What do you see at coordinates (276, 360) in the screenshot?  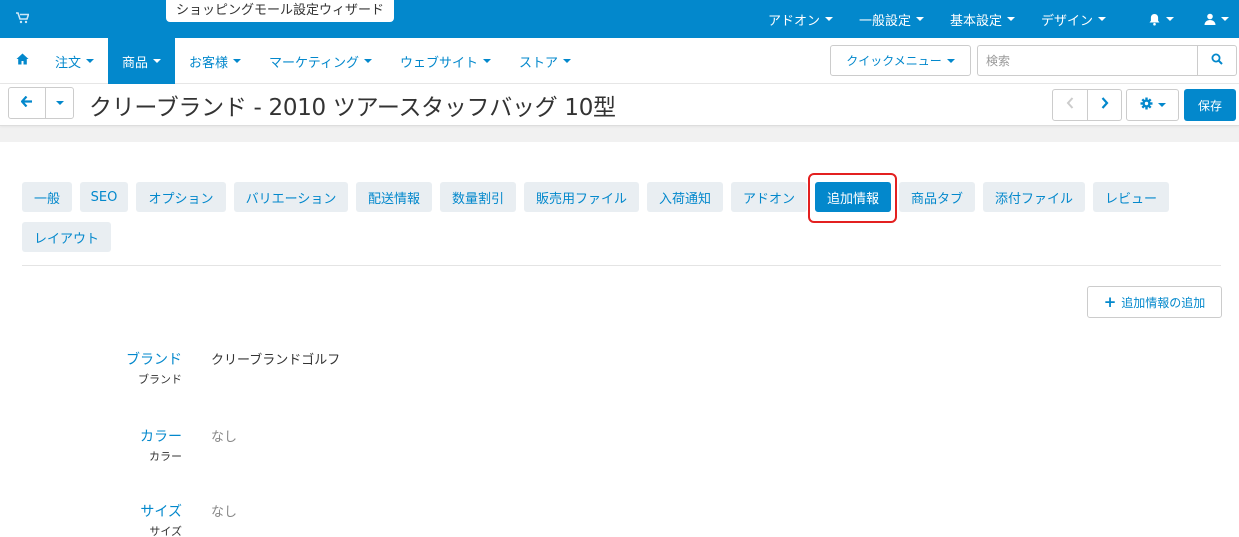 I see `feature-value: クリーブランドゴルフ` at bounding box center [276, 360].